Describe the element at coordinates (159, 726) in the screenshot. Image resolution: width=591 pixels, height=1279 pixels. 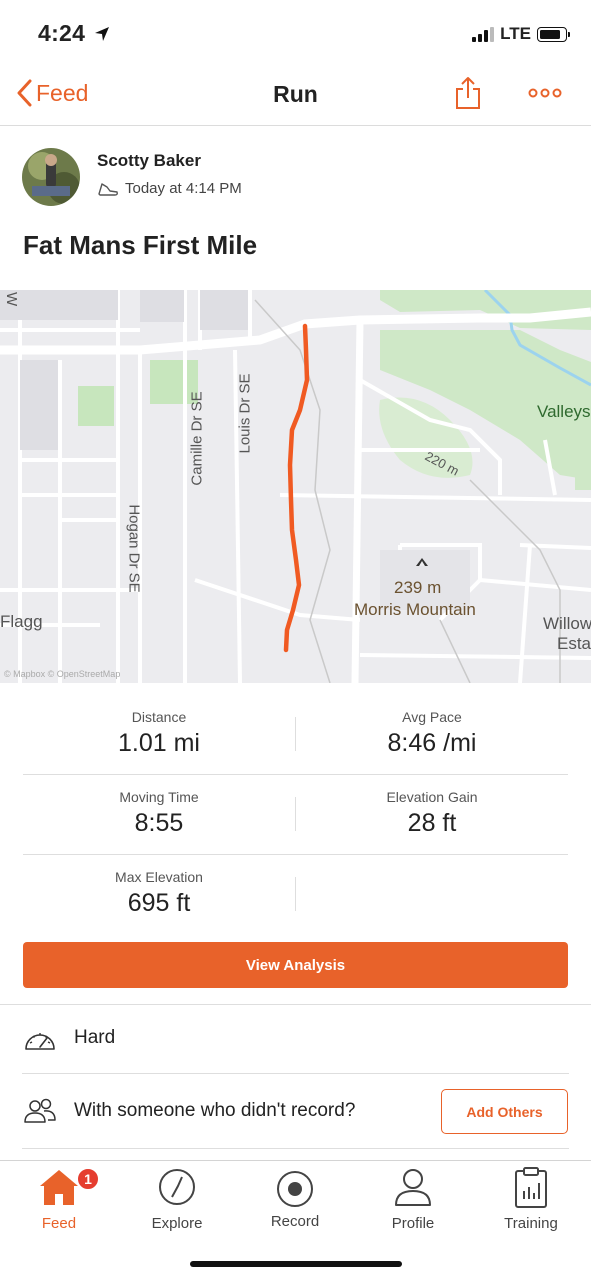
I see `stat-distance: Distance 1.01 mi` at that location.